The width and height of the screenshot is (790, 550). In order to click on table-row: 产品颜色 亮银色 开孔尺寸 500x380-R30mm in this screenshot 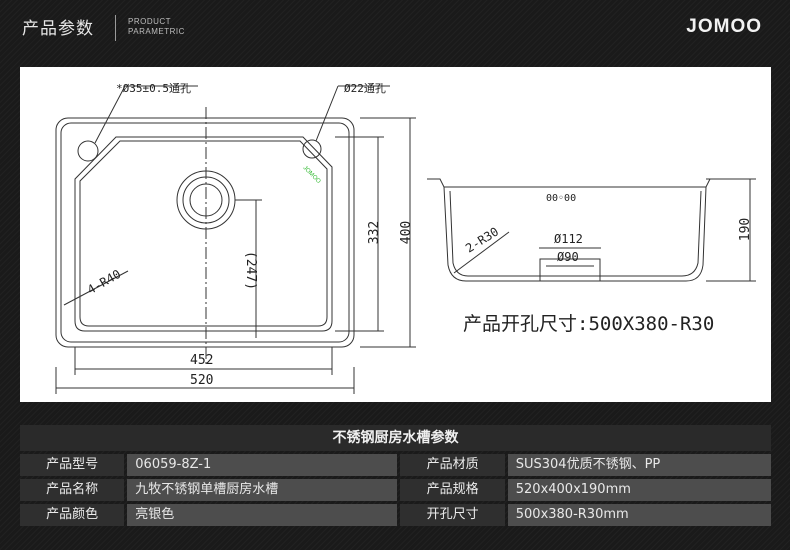, I will do `click(395, 515)`.